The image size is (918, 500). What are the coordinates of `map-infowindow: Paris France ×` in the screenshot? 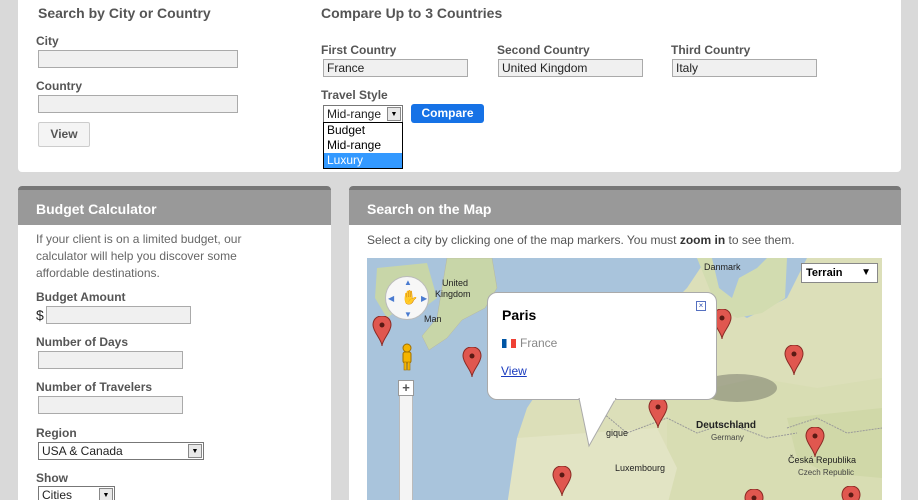 It's located at (602, 346).